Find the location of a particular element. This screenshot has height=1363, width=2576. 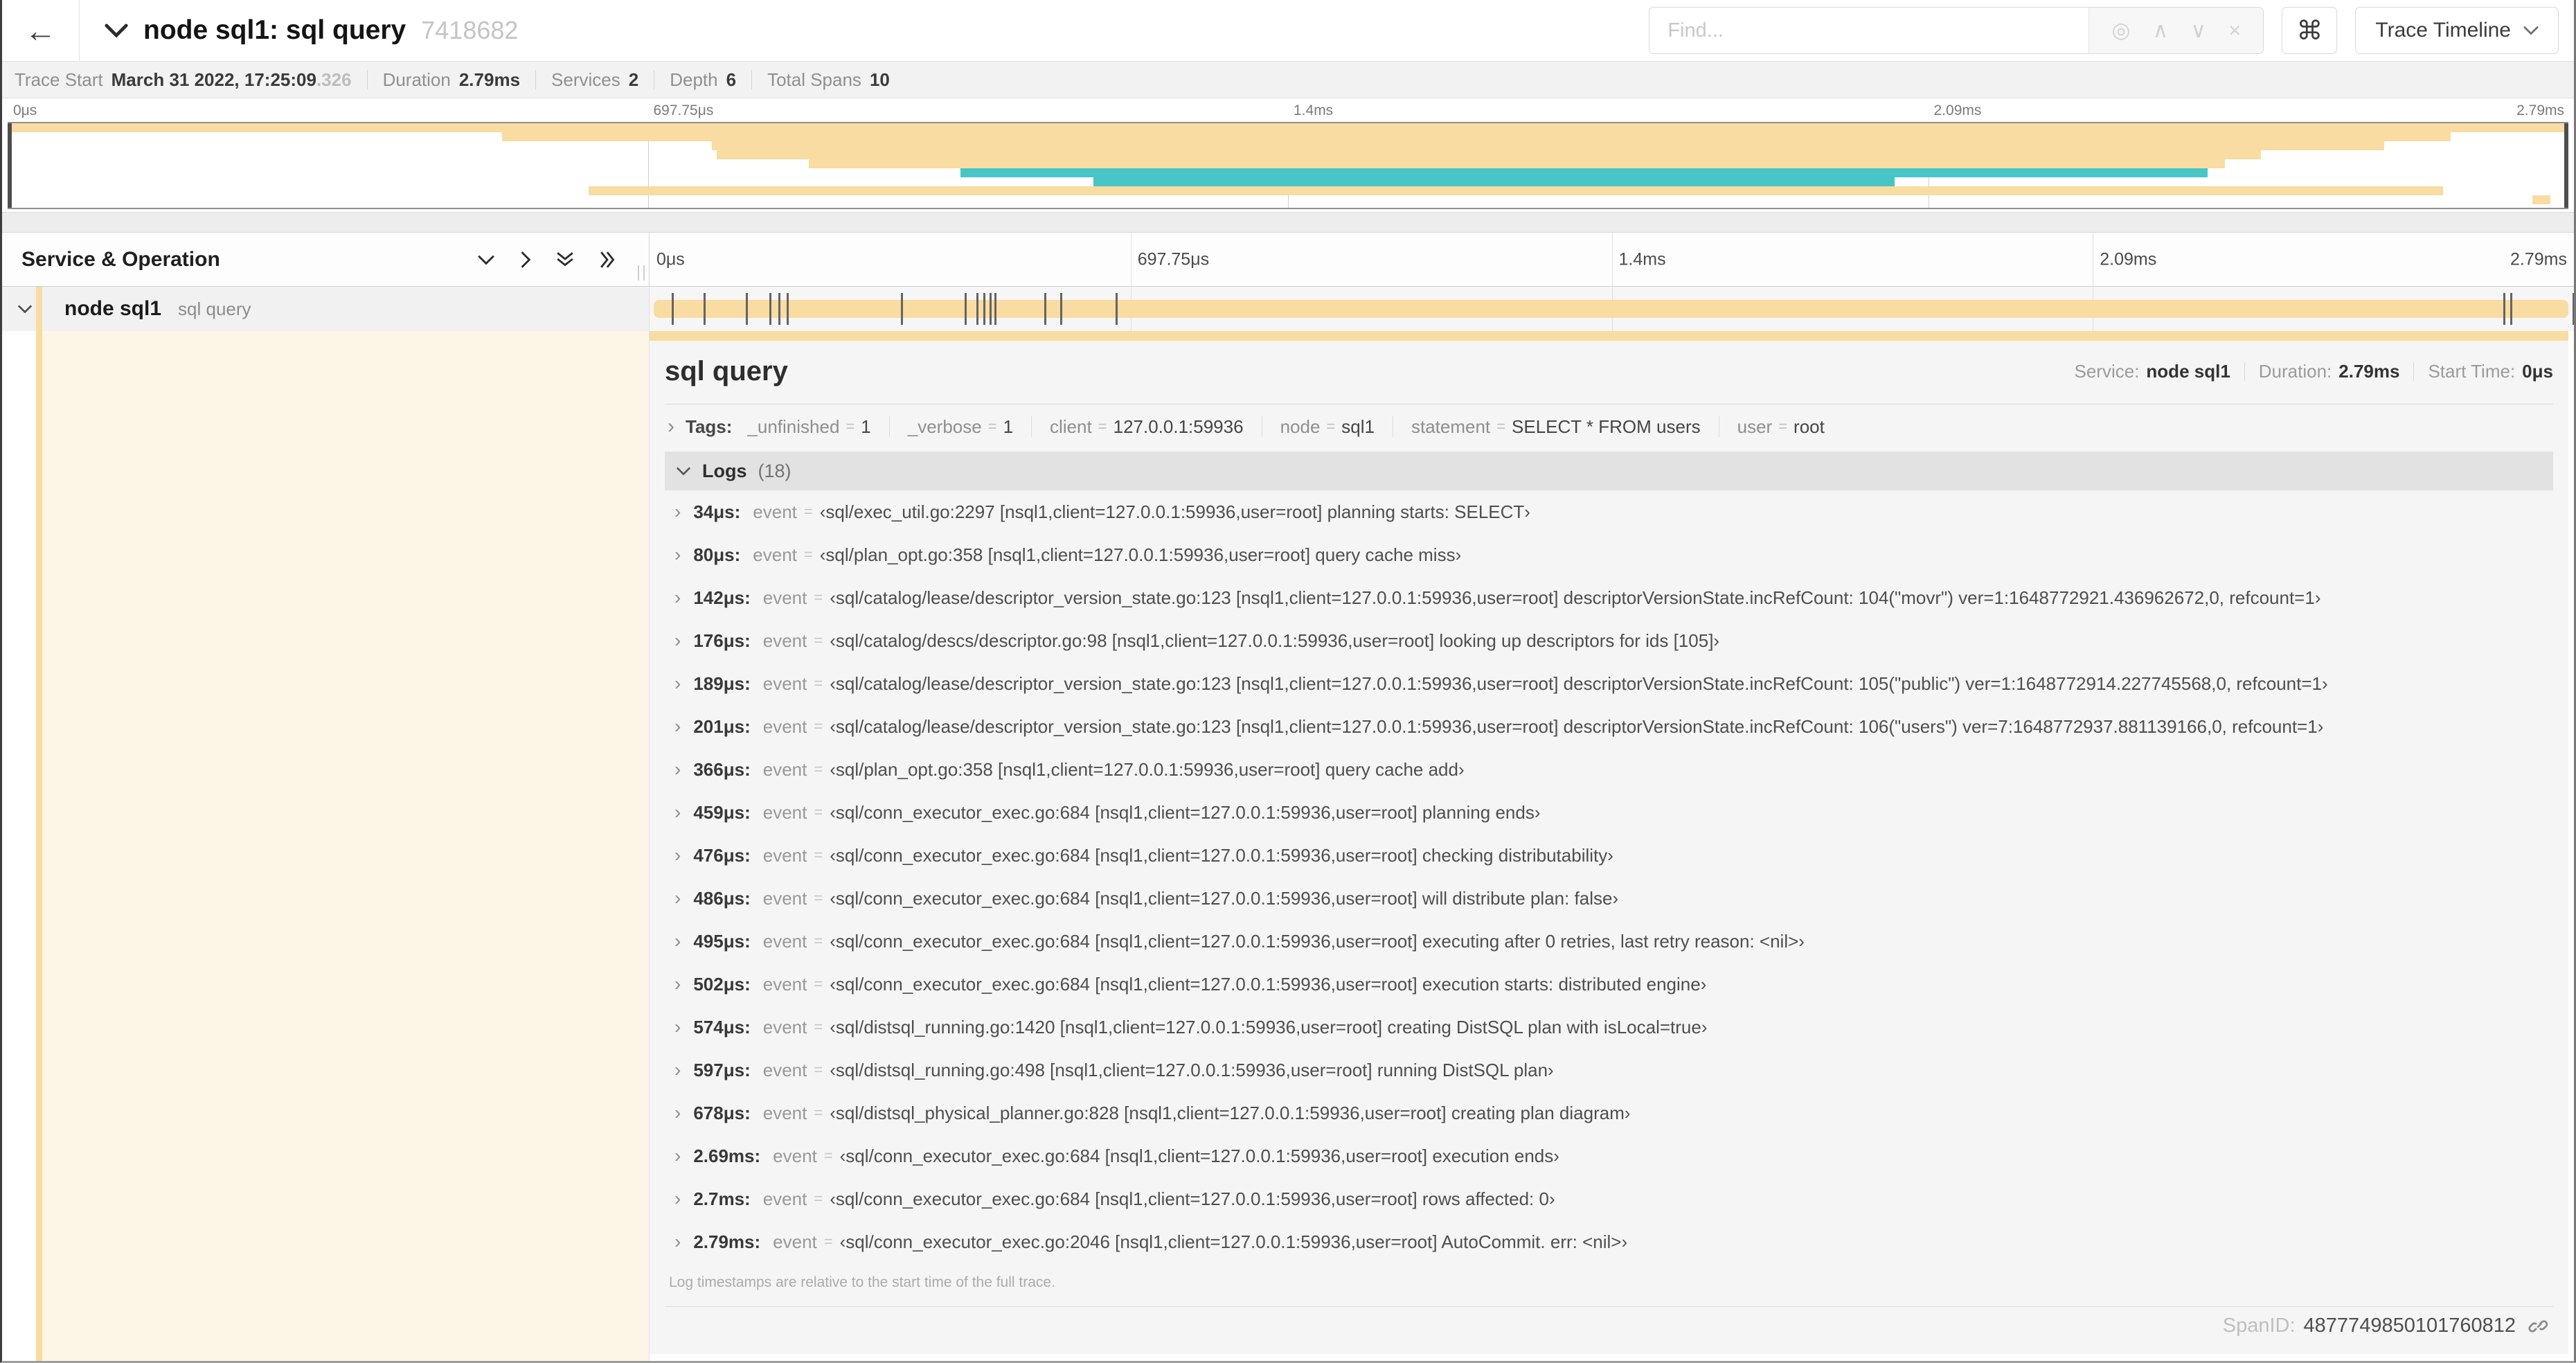

minimap-canvas is located at coordinates (1288, 165).